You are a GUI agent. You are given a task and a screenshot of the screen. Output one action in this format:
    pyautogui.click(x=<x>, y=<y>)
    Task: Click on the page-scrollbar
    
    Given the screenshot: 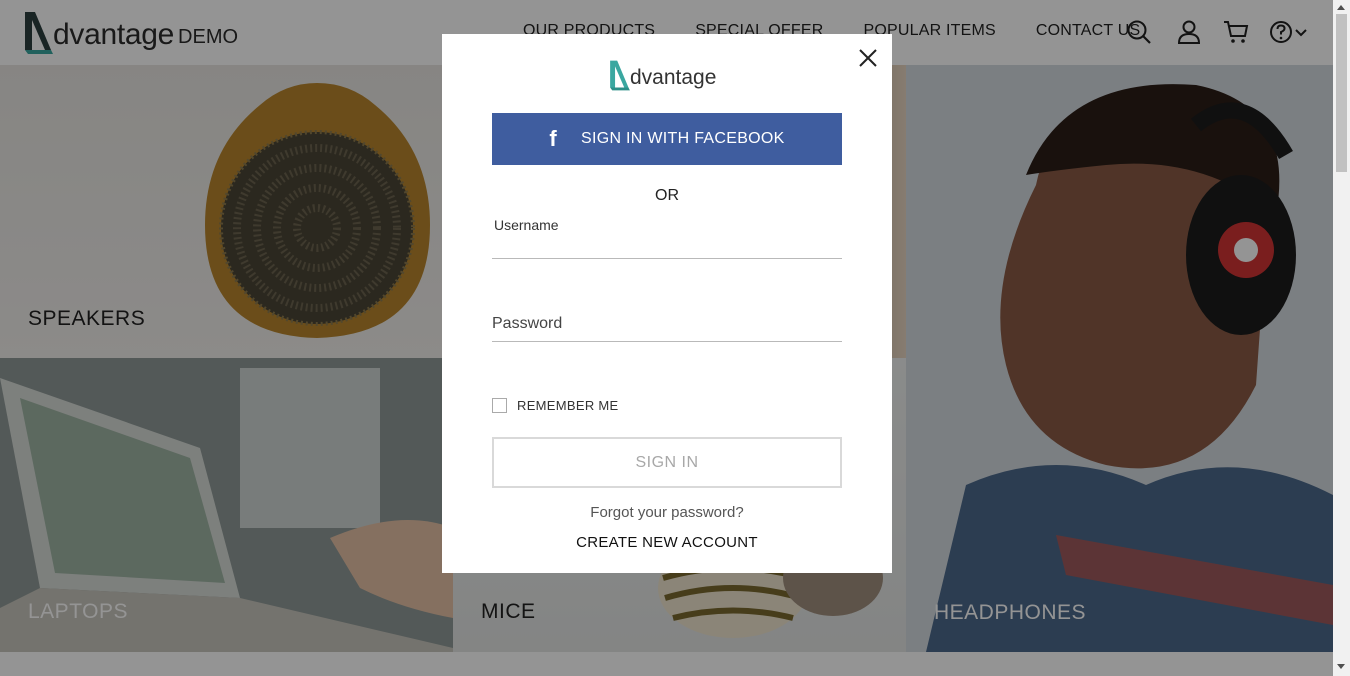 What is the action you would take?
    pyautogui.click(x=1341, y=338)
    